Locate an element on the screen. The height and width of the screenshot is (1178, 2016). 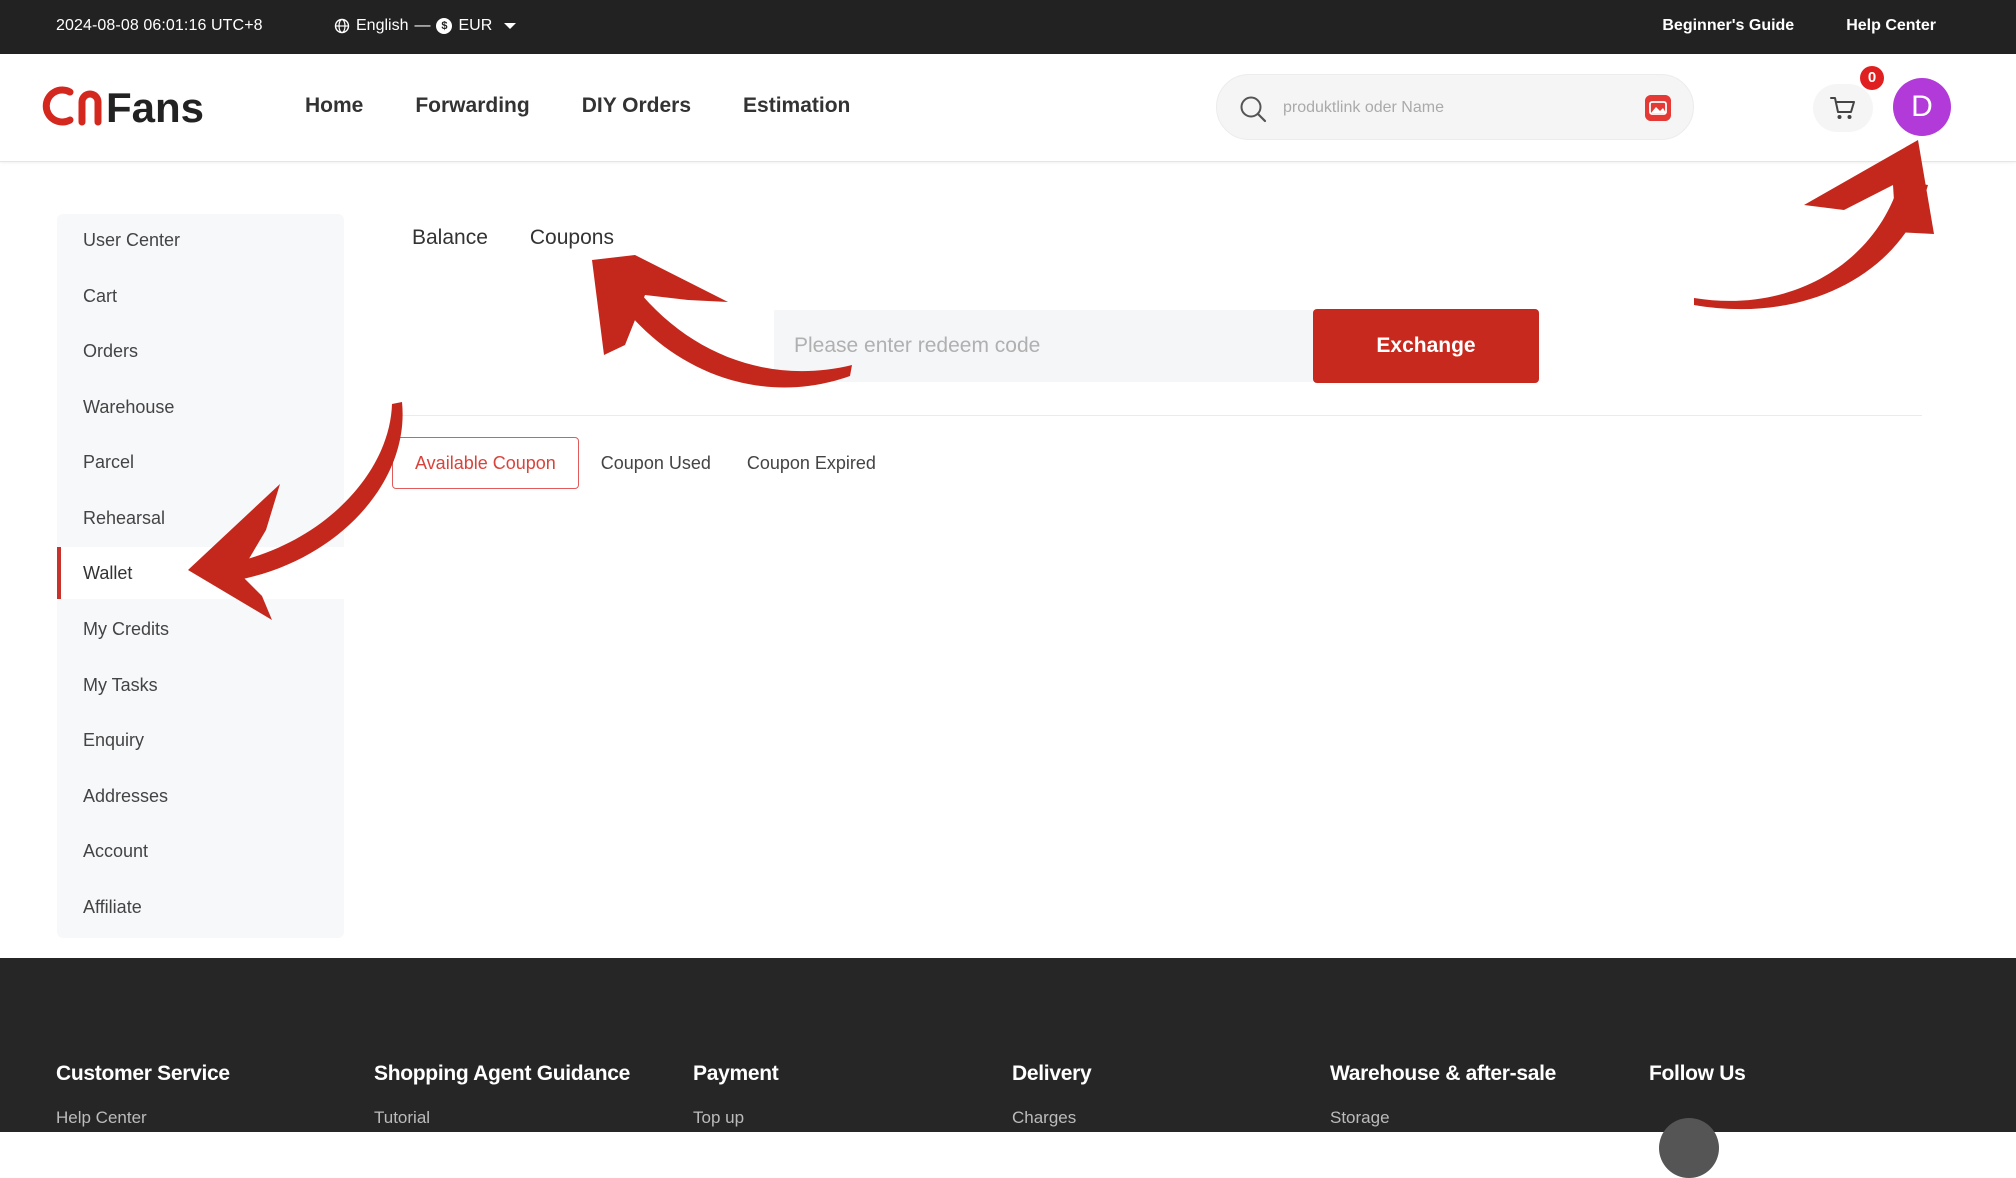
footer-link: Charges is located at coordinates (1051, 1118).